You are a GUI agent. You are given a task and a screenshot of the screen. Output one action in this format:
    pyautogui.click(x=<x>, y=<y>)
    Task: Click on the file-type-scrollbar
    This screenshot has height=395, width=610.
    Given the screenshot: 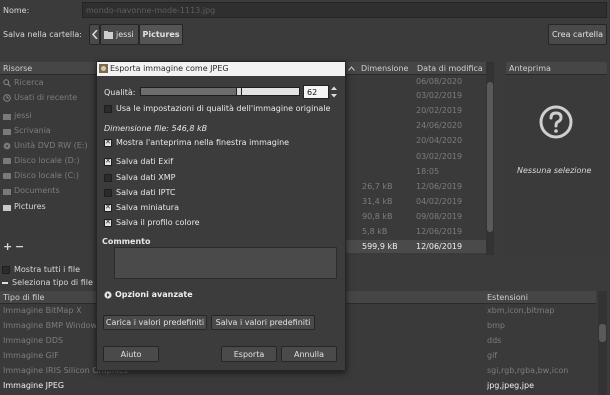 What is the action you would take?
    pyautogui.click(x=602, y=343)
    